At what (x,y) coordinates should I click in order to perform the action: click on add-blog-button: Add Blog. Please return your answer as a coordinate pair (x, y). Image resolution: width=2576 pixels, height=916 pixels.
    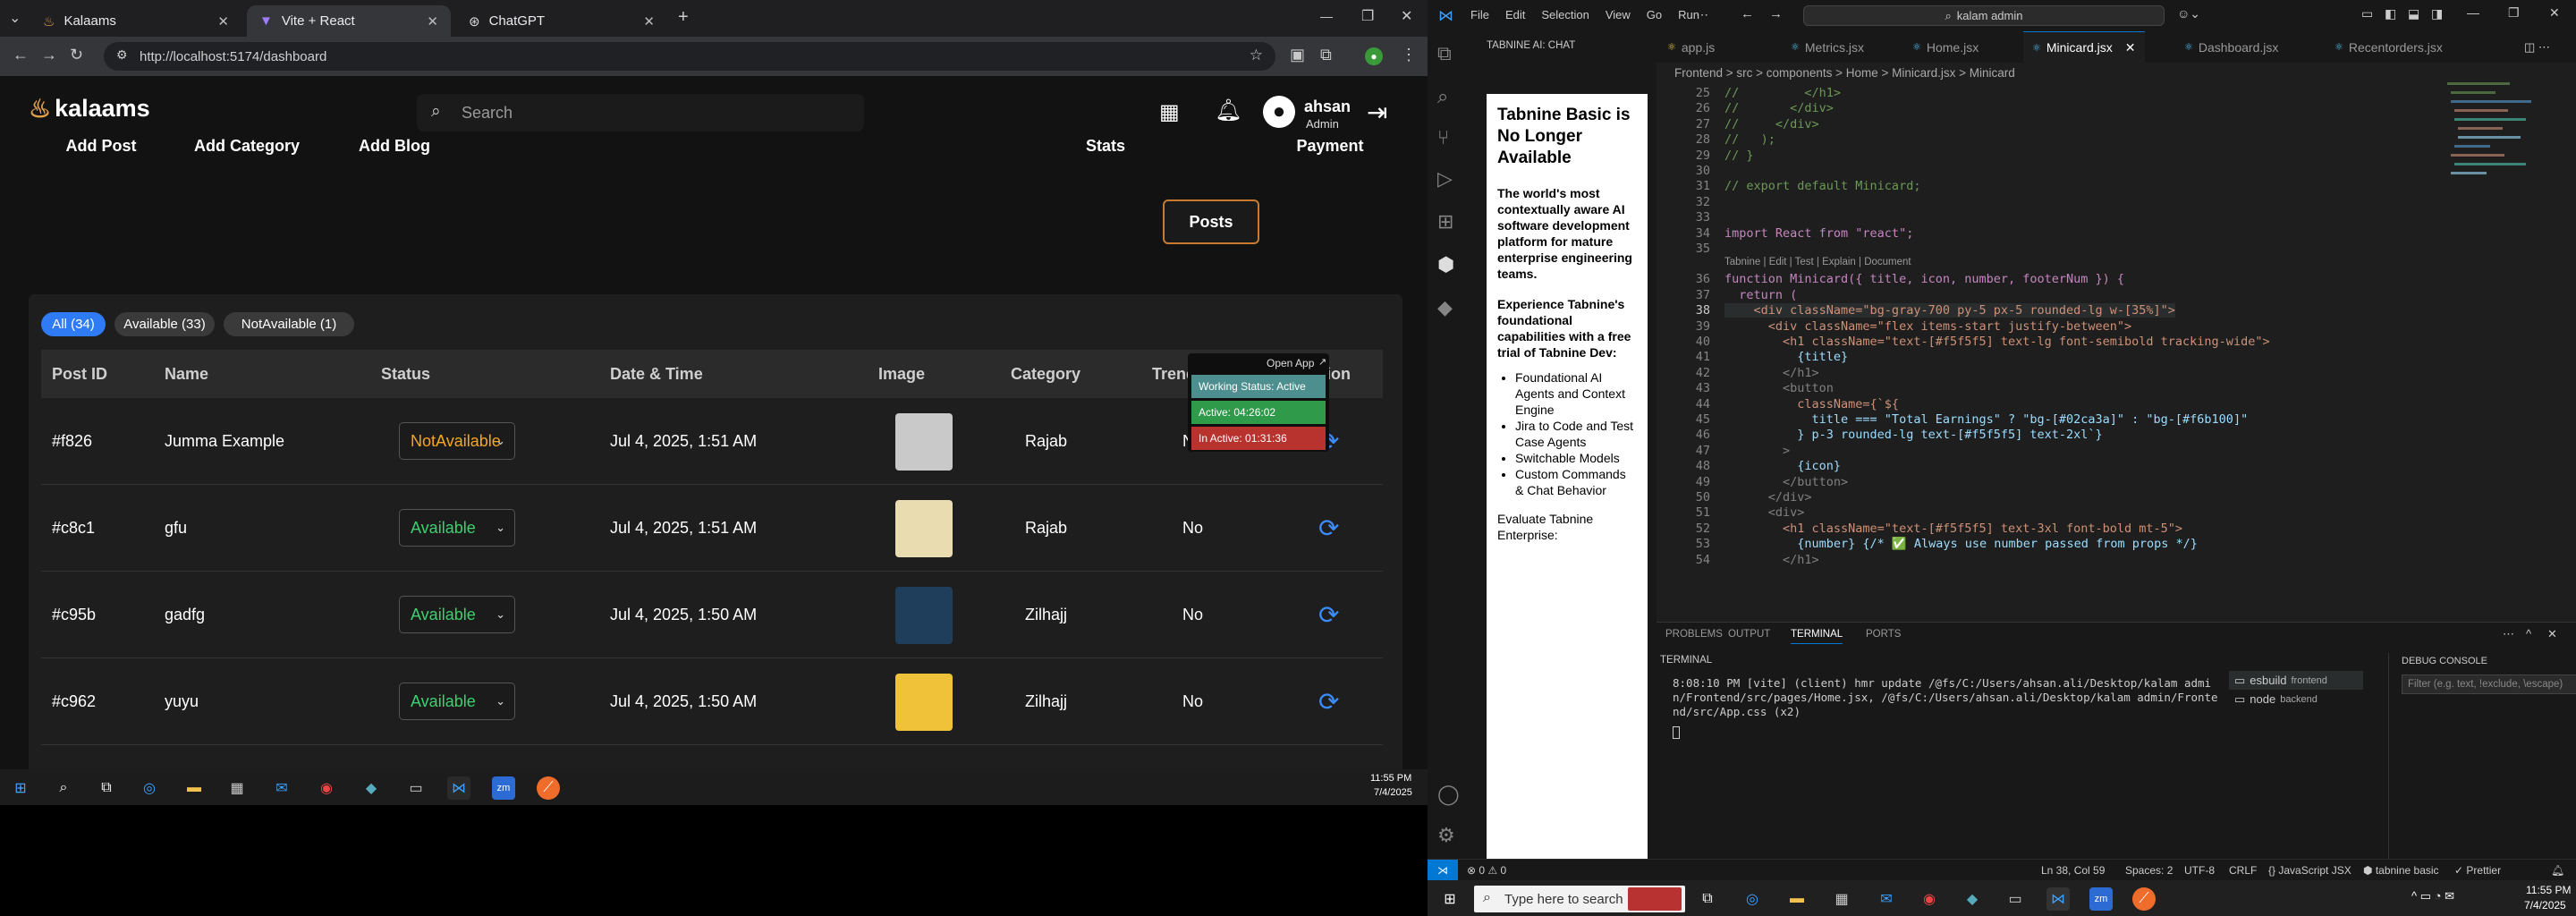
    Looking at the image, I should click on (394, 145).